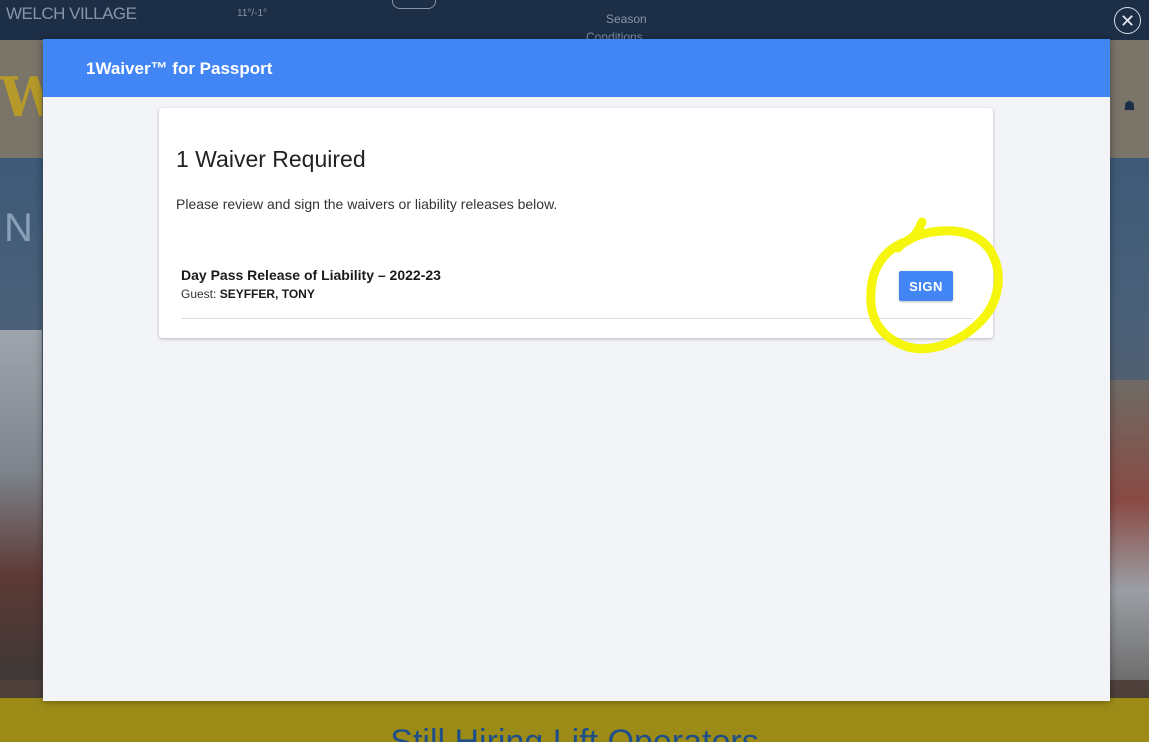 The image size is (1149, 742). I want to click on topbar-toggle, so click(414, 4).